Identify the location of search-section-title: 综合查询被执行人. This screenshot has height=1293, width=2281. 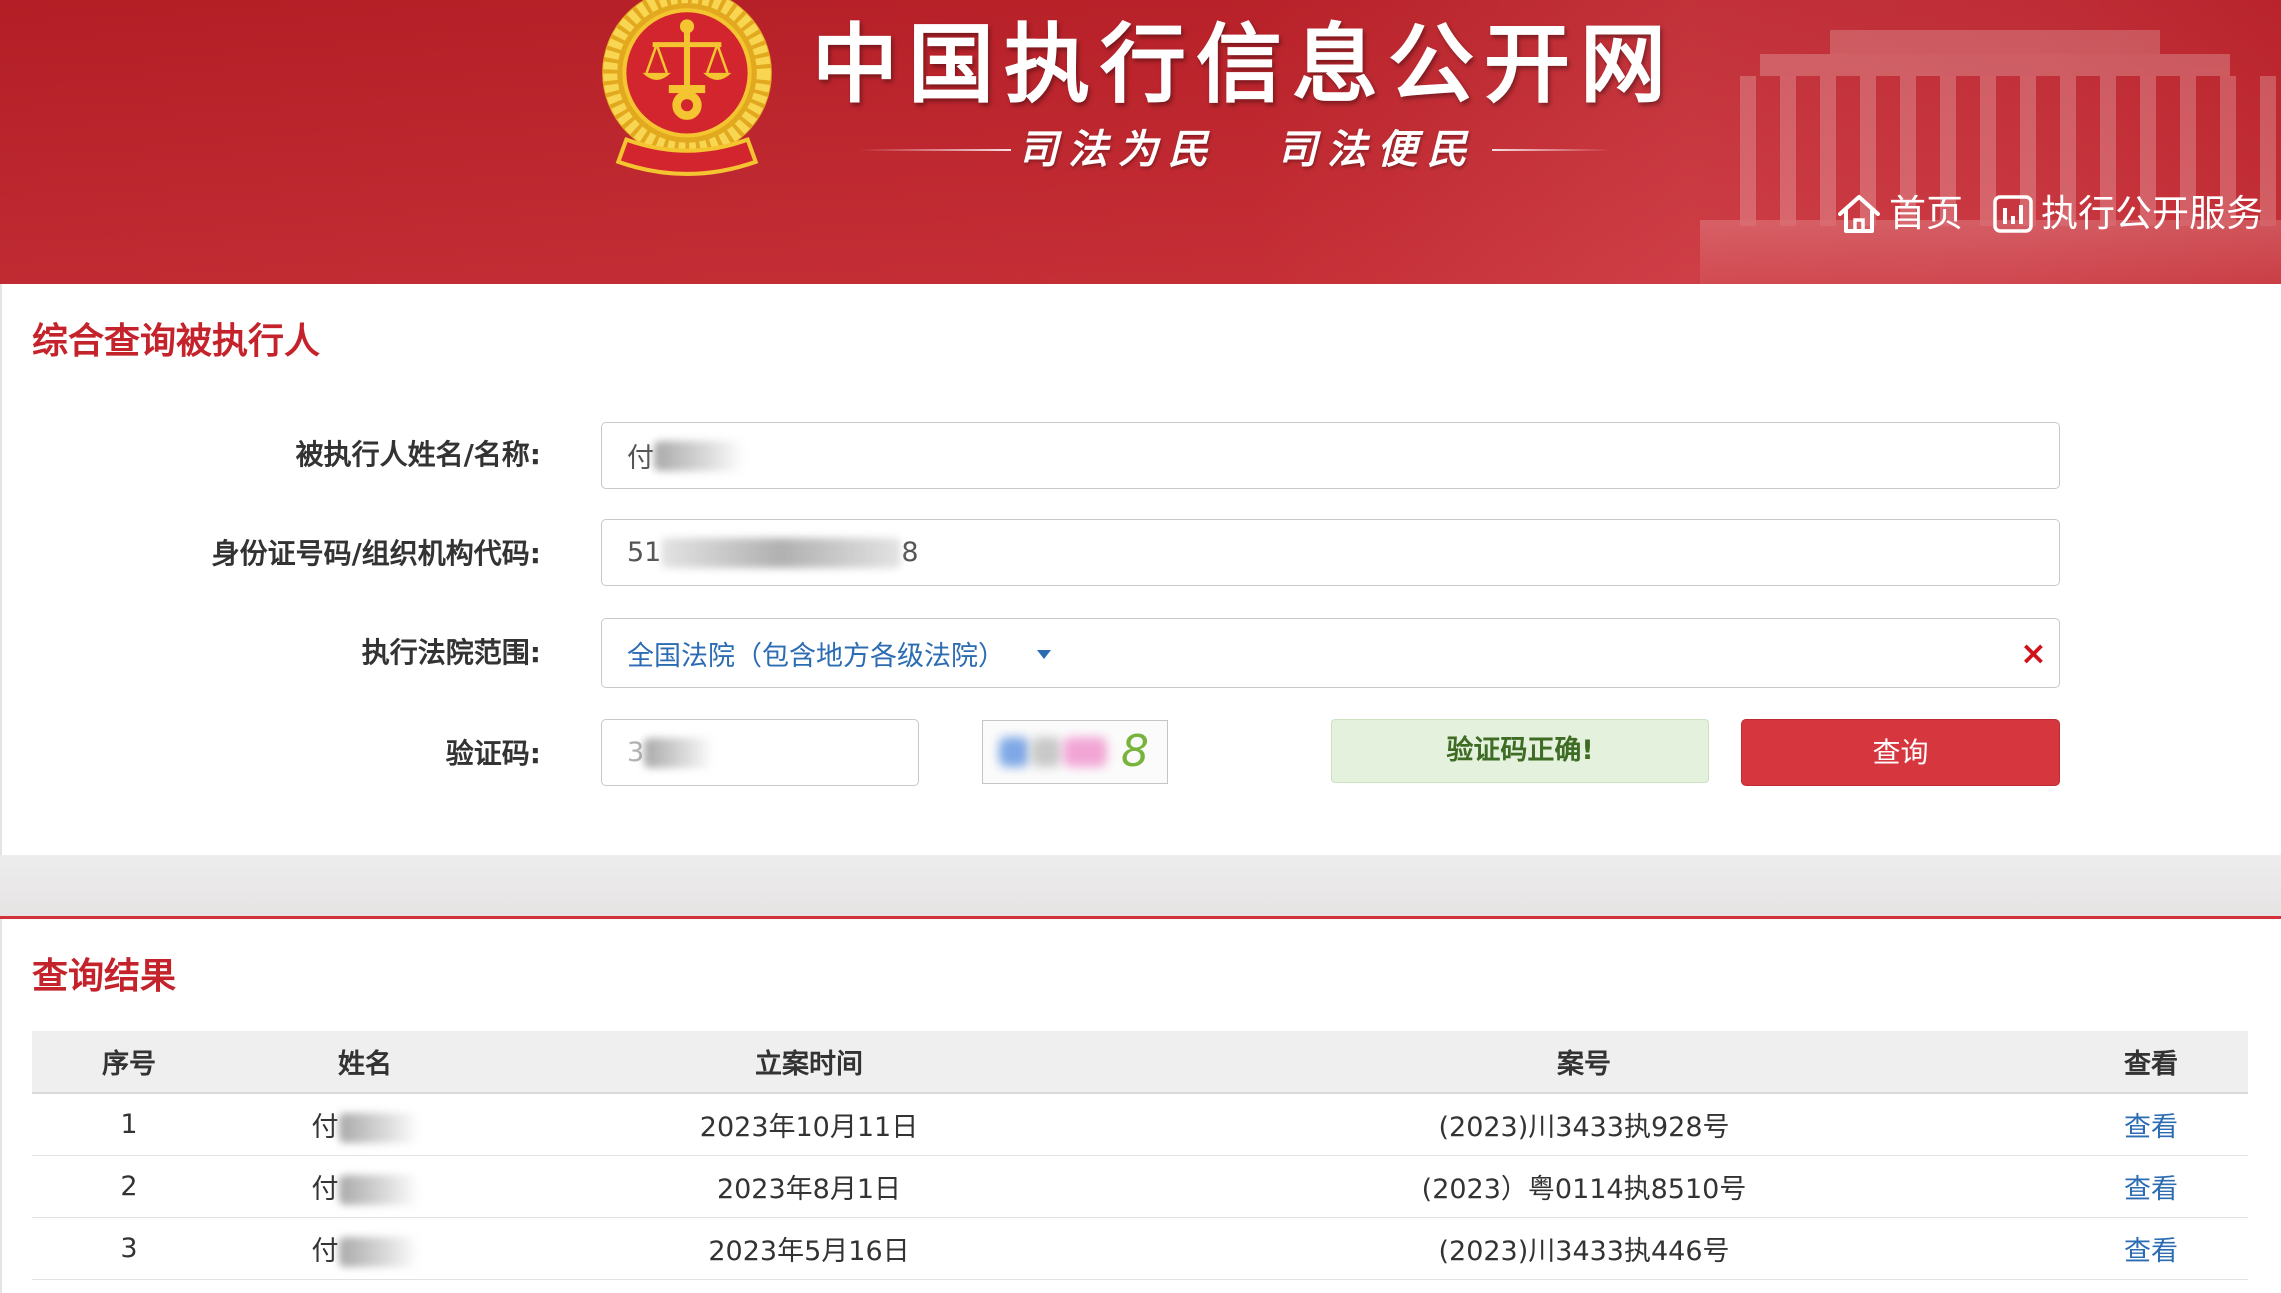
(176, 341).